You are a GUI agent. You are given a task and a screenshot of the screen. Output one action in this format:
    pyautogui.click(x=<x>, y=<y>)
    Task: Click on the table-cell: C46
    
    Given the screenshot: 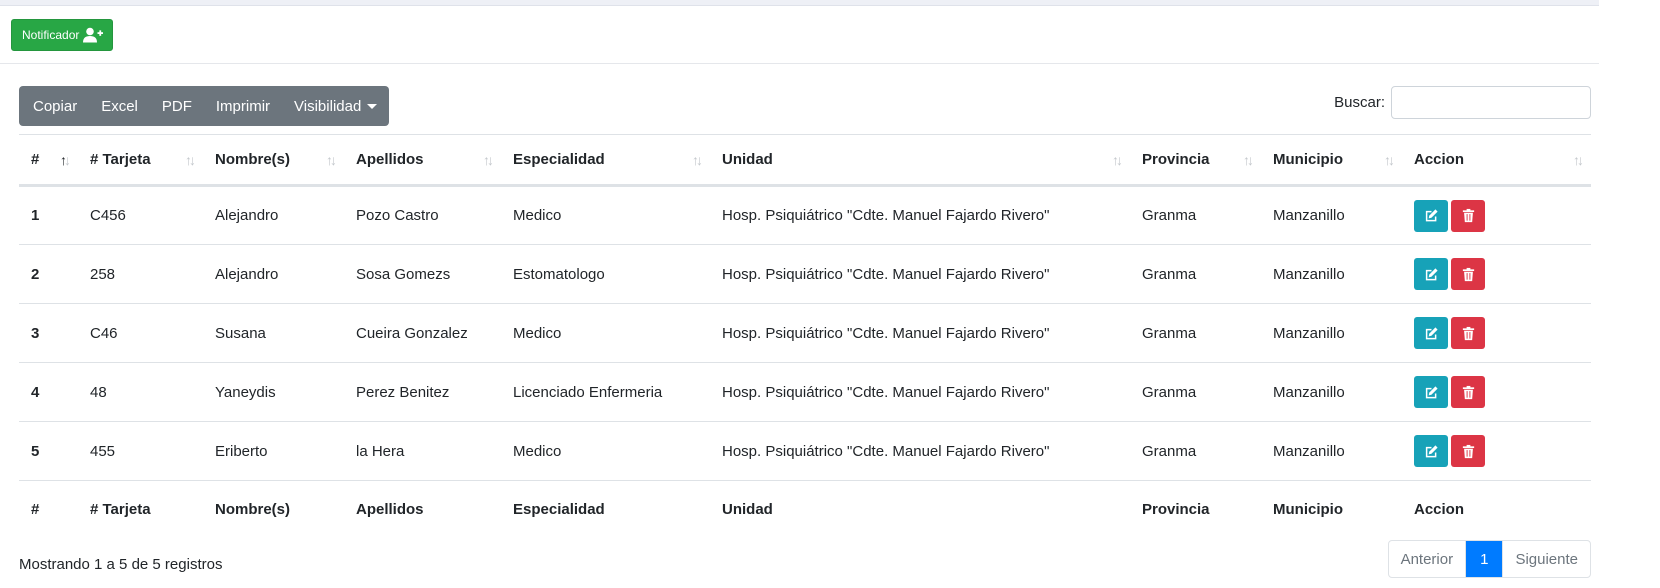 What is the action you would take?
    pyautogui.click(x=140, y=333)
    